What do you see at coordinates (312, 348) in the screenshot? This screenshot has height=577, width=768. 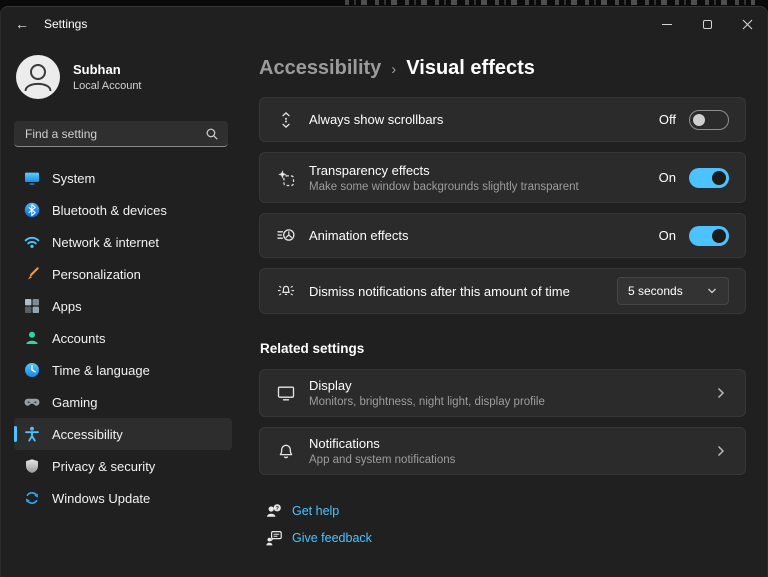 I see `related-settings-header: Related settings` at bounding box center [312, 348].